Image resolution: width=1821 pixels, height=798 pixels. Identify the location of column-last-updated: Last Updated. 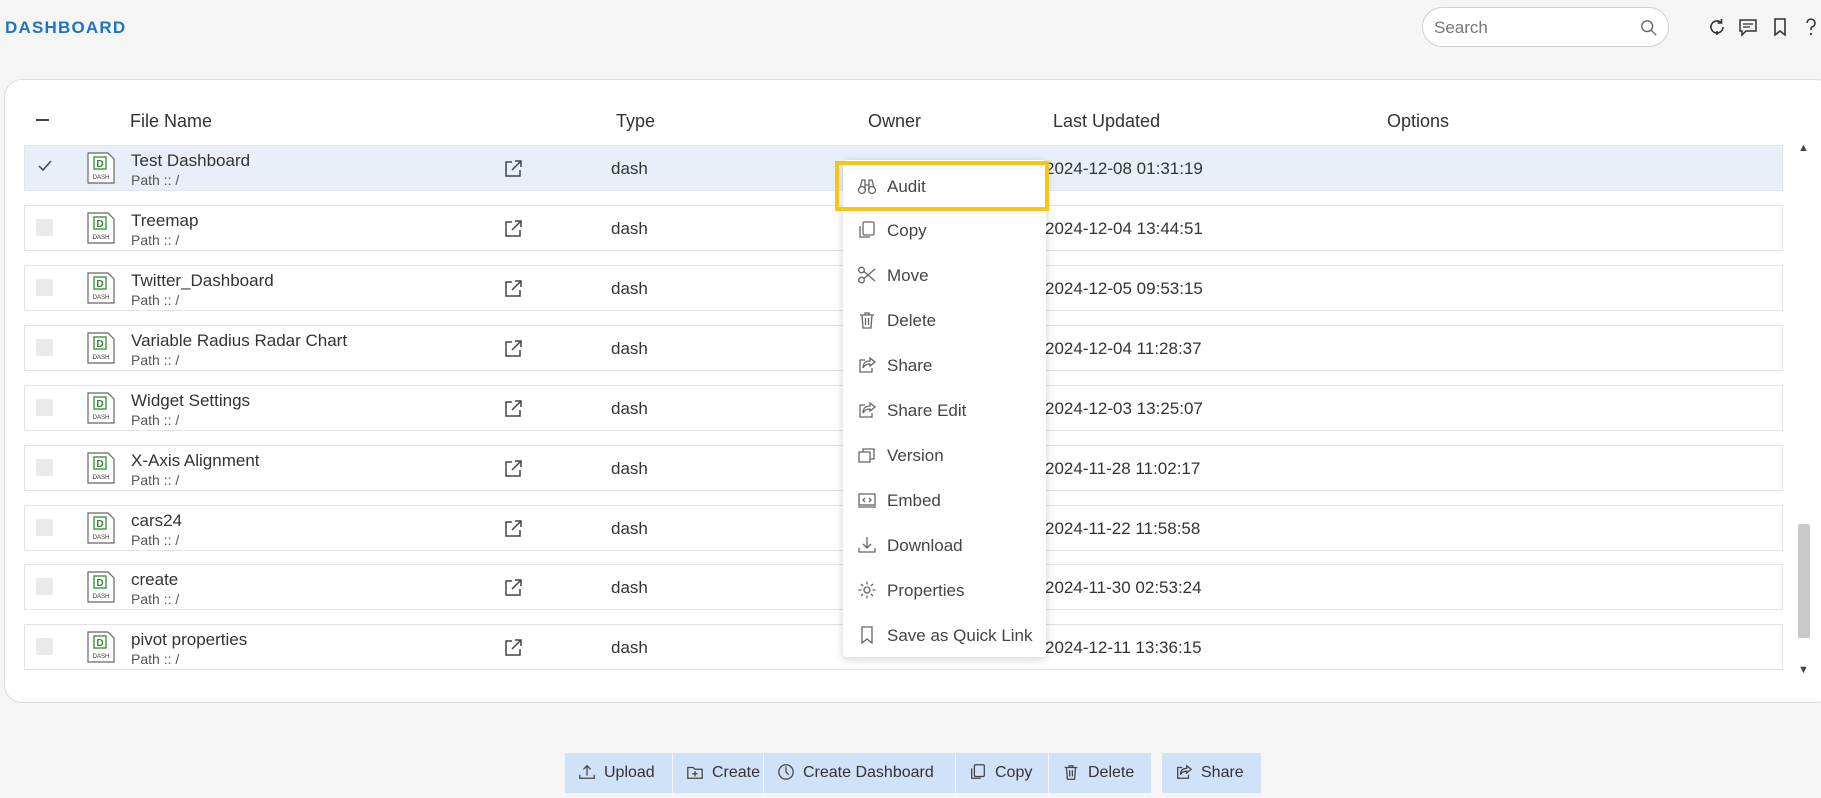
(1106, 121).